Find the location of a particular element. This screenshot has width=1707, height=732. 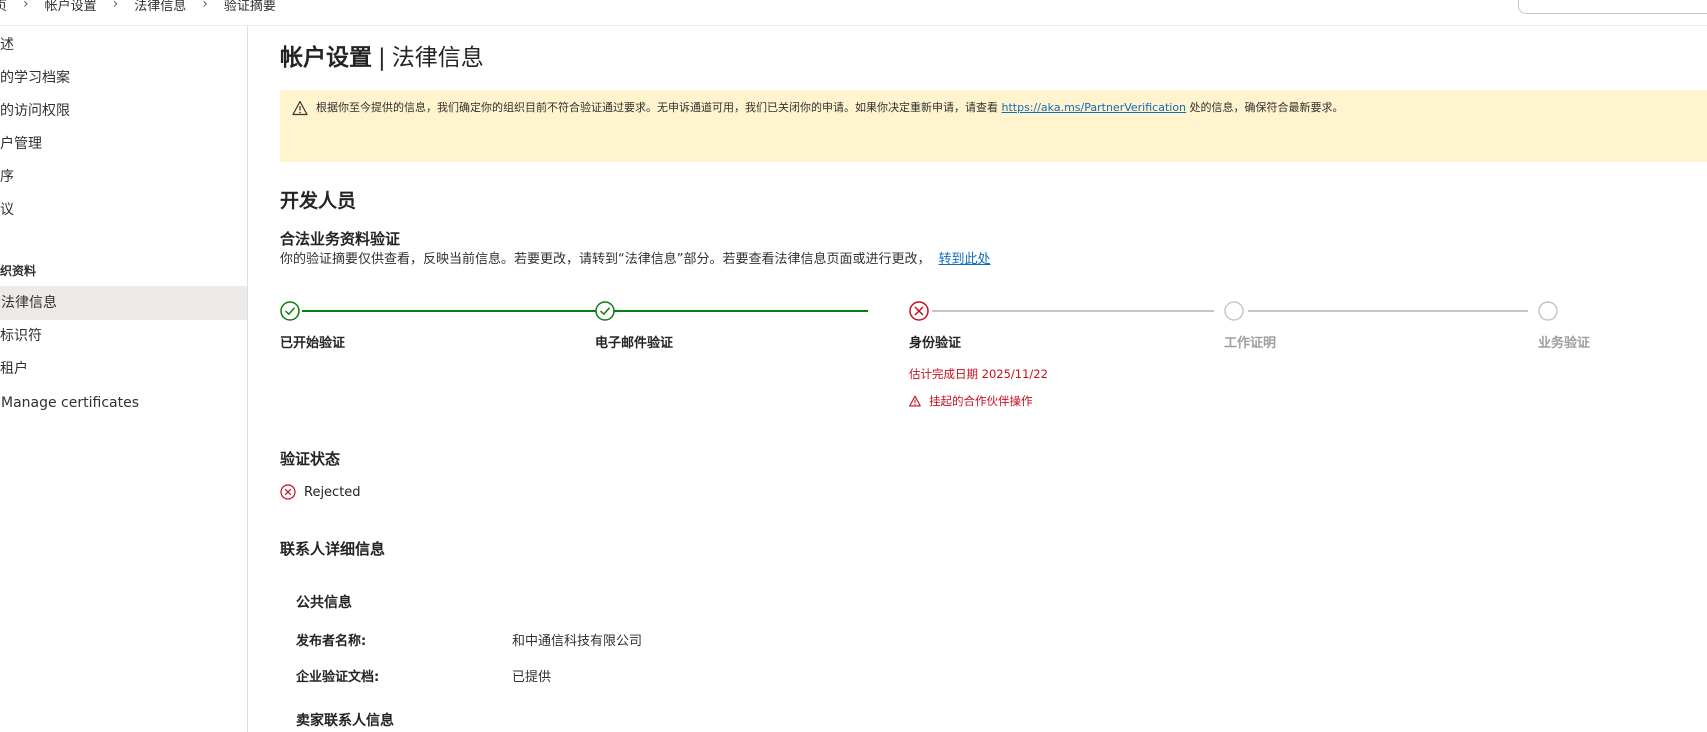

sidebar-item-manage-certificates: Manage certificates is located at coordinates (123, 403).